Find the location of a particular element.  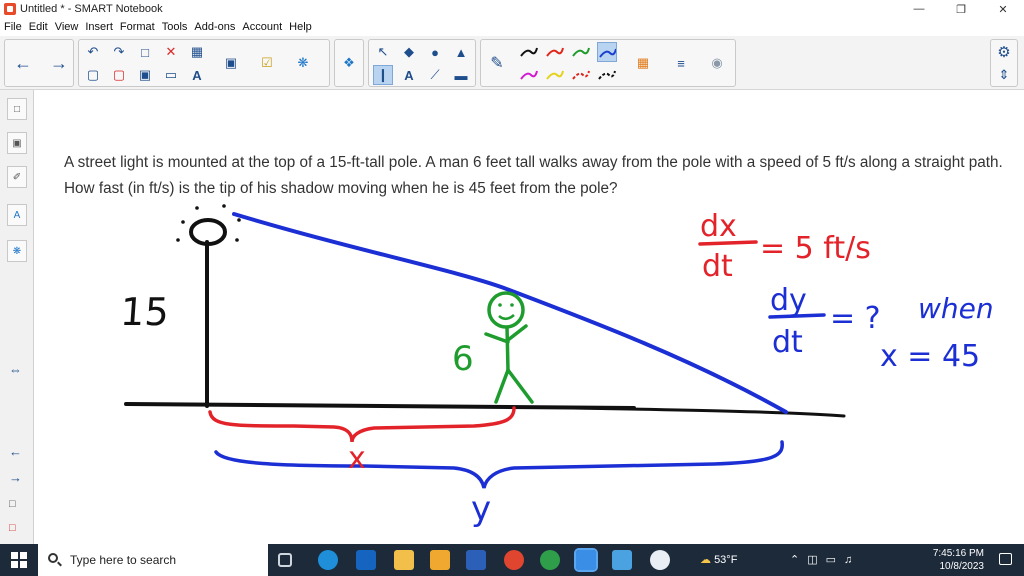

menu-edit: Edit is located at coordinates (38, 27).